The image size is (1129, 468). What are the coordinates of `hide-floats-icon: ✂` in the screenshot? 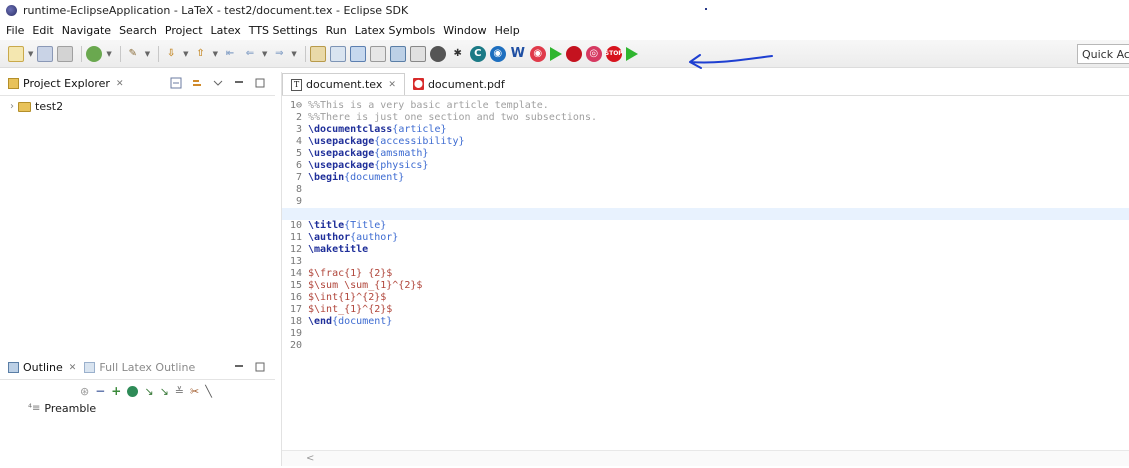 It's located at (194, 391).